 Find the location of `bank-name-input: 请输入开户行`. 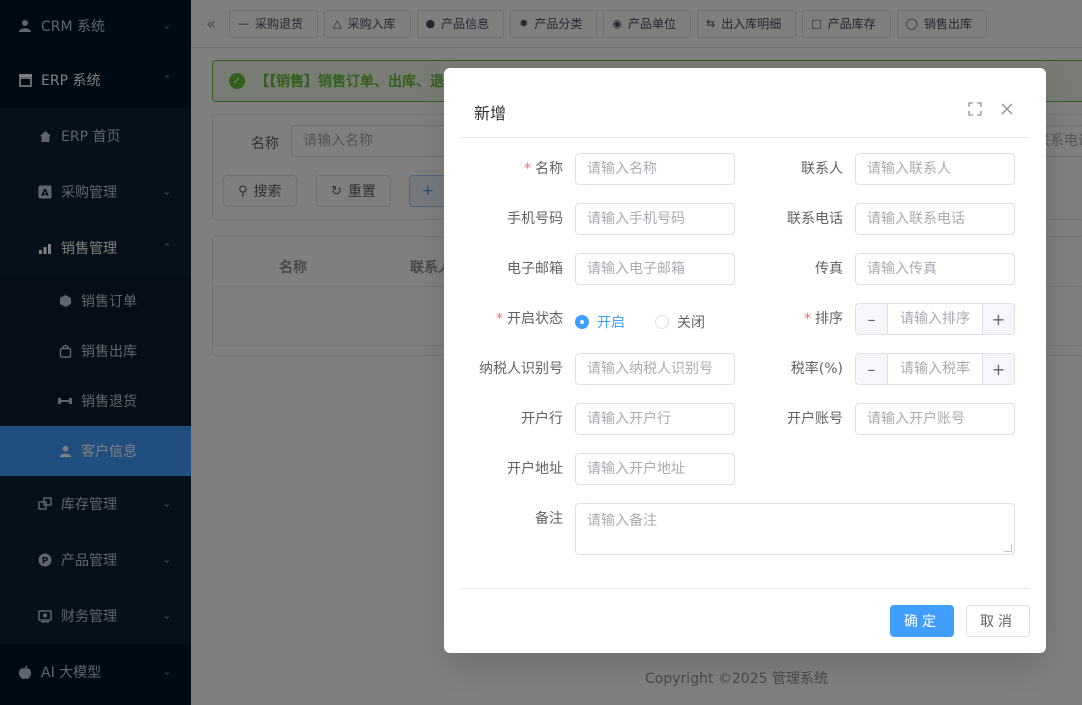

bank-name-input: 请输入开户行 is located at coordinates (655, 419).